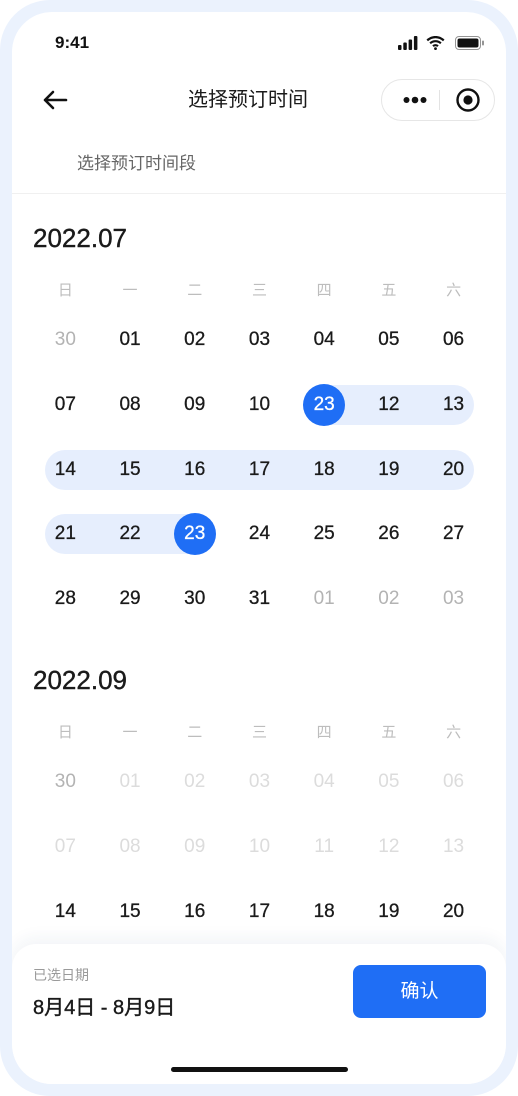  I want to click on week-row: 30 01 02 03 04 05 06, so click(259, 782).